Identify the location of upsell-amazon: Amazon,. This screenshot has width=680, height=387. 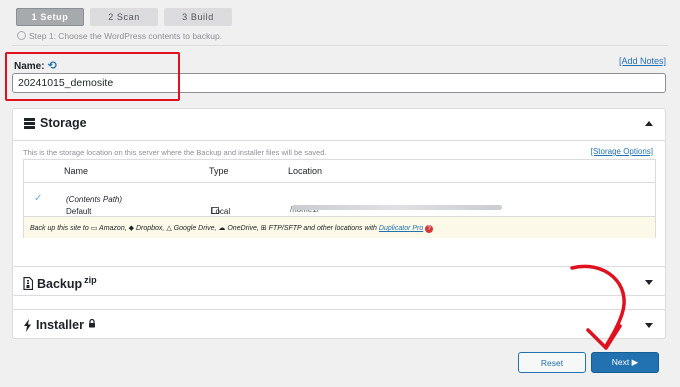
(113, 228).